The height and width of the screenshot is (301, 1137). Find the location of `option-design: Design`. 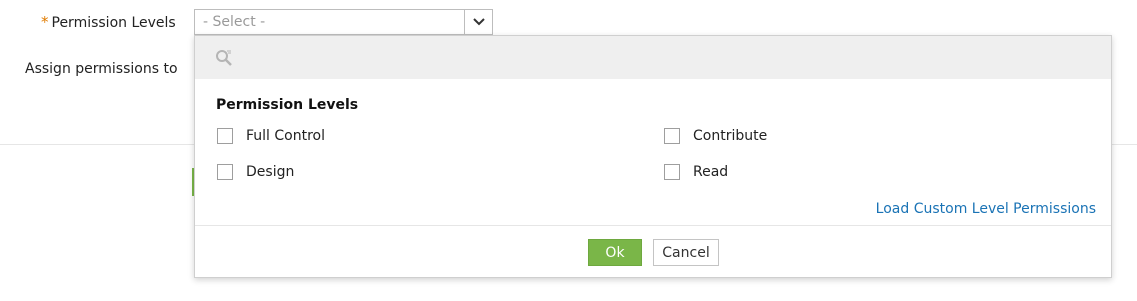

option-design: Design is located at coordinates (255, 172).